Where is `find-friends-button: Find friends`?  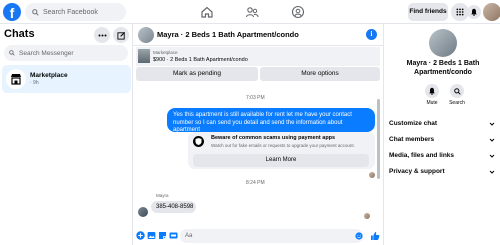
find-friends-button: Find friends is located at coordinates (428, 12).